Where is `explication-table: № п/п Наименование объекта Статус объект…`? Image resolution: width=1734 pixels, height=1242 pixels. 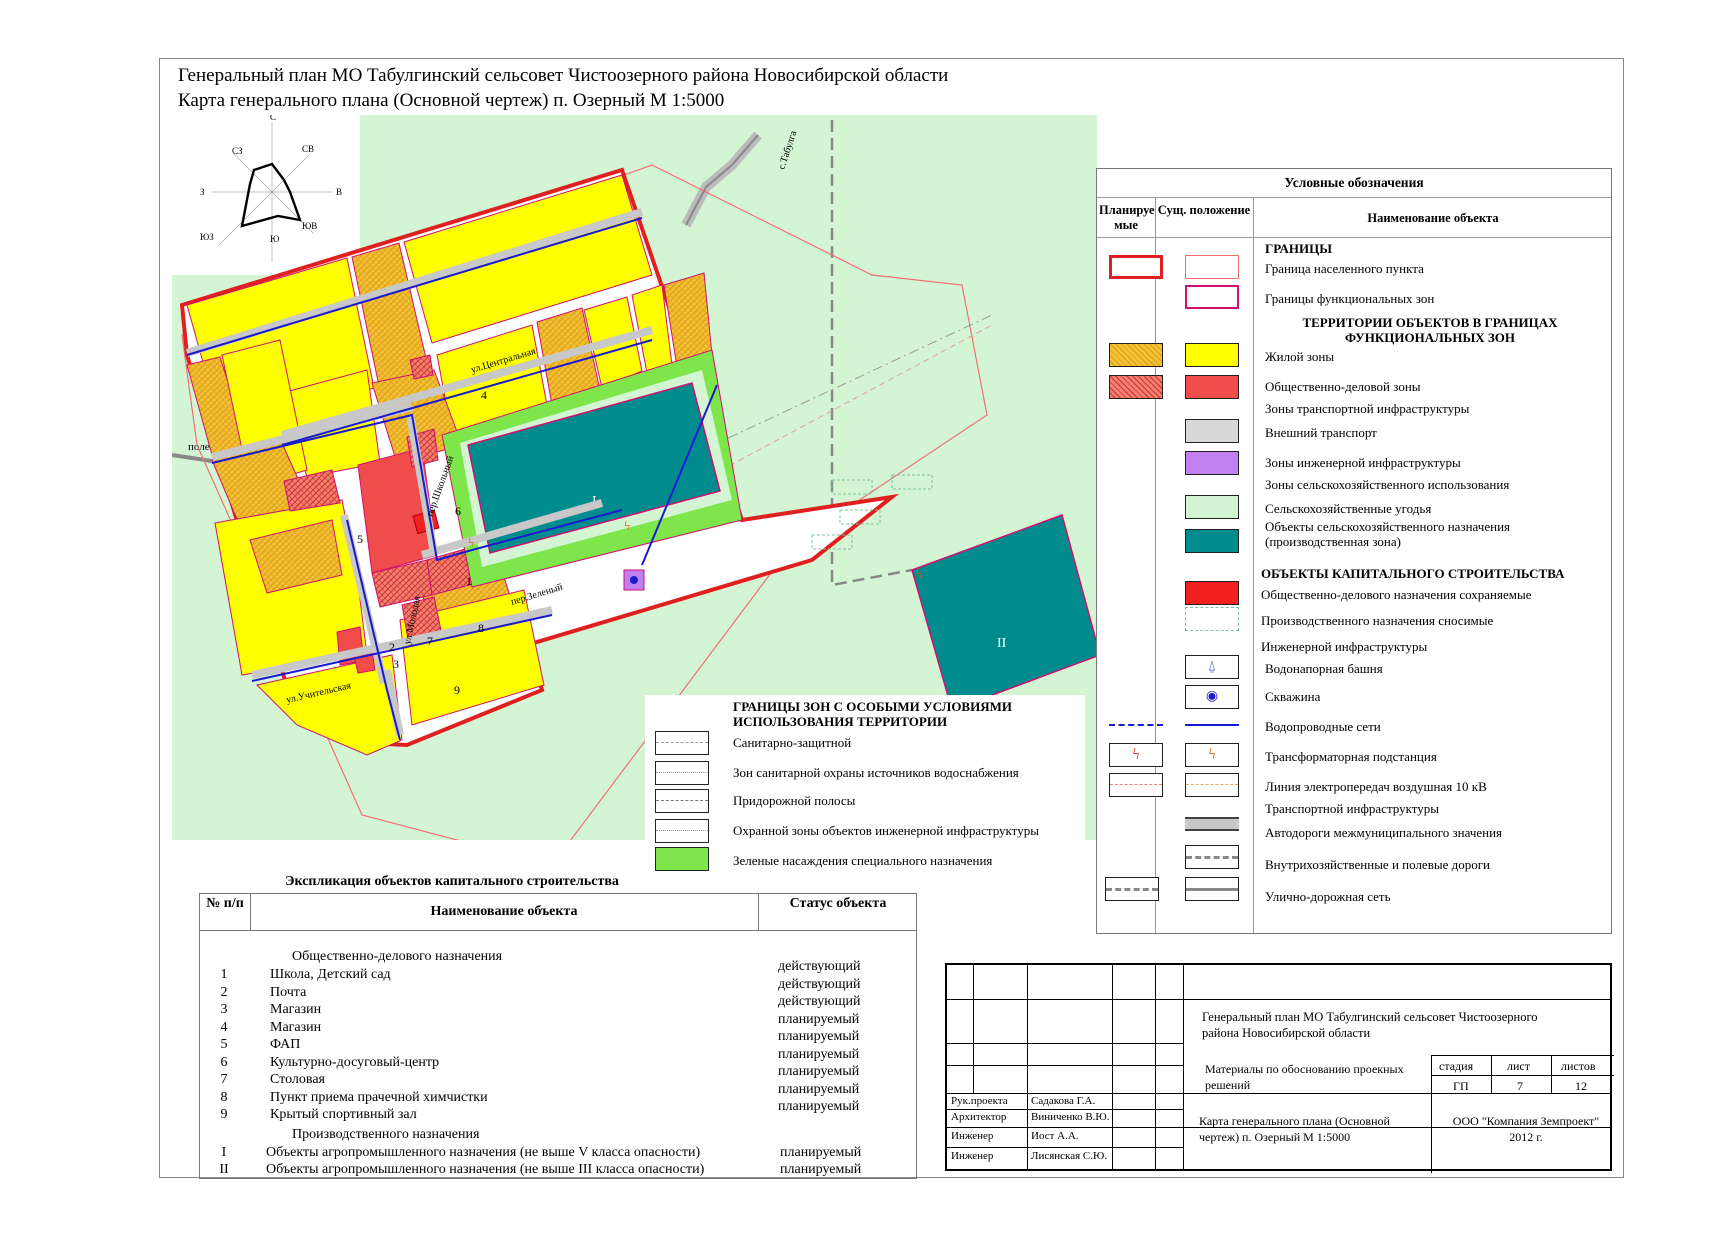 explication-table: № п/п Наименование объекта Статус объект… is located at coordinates (558, 1036).